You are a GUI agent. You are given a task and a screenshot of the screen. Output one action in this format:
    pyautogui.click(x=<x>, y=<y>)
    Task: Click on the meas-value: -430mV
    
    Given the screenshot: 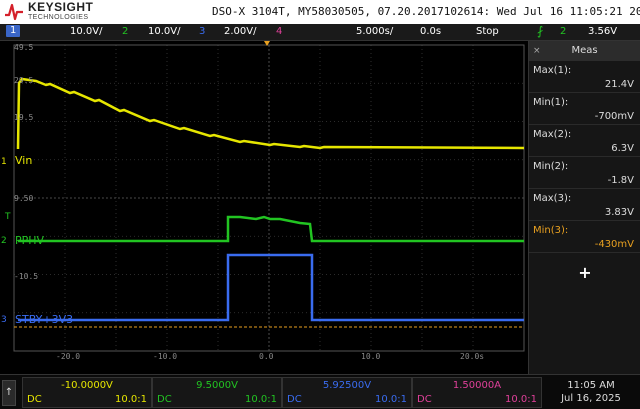 What is the action you would take?
    pyautogui.click(x=614, y=244)
    